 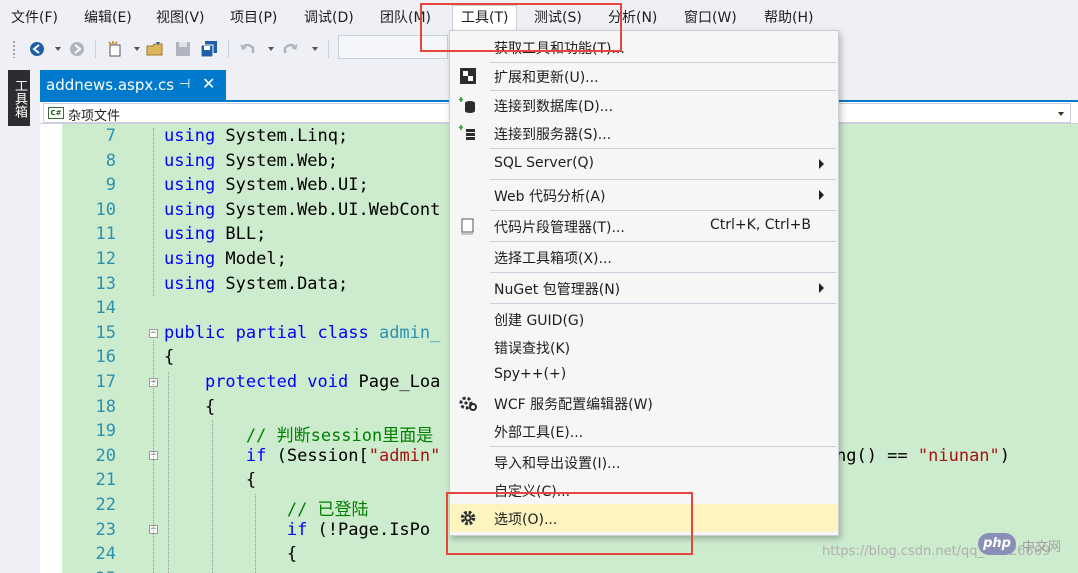 I want to click on chevron-down-icon, so click(x=1061, y=114).